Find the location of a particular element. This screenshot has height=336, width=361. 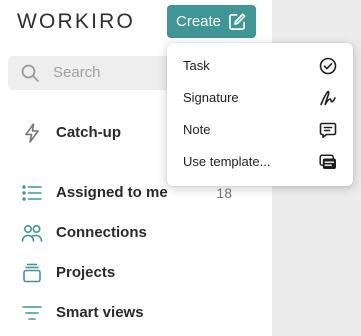

menu-item-label: Note is located at coordinates (197, 129).